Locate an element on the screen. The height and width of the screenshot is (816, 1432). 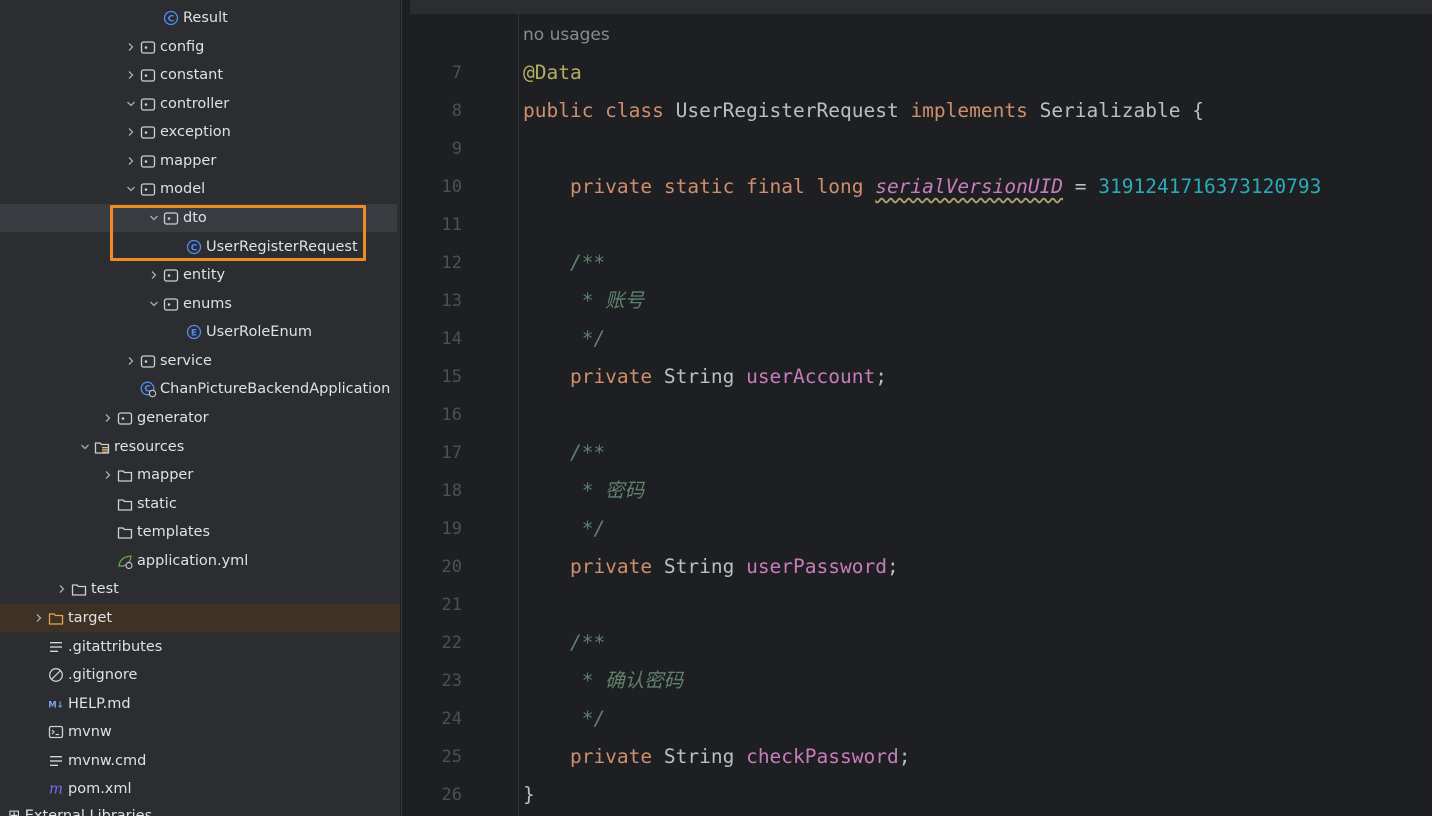
line-number: 25 is located at coordinates (451, 757).